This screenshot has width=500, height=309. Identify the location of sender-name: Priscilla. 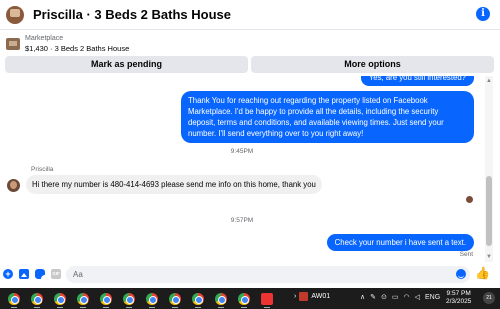
(42, 169).